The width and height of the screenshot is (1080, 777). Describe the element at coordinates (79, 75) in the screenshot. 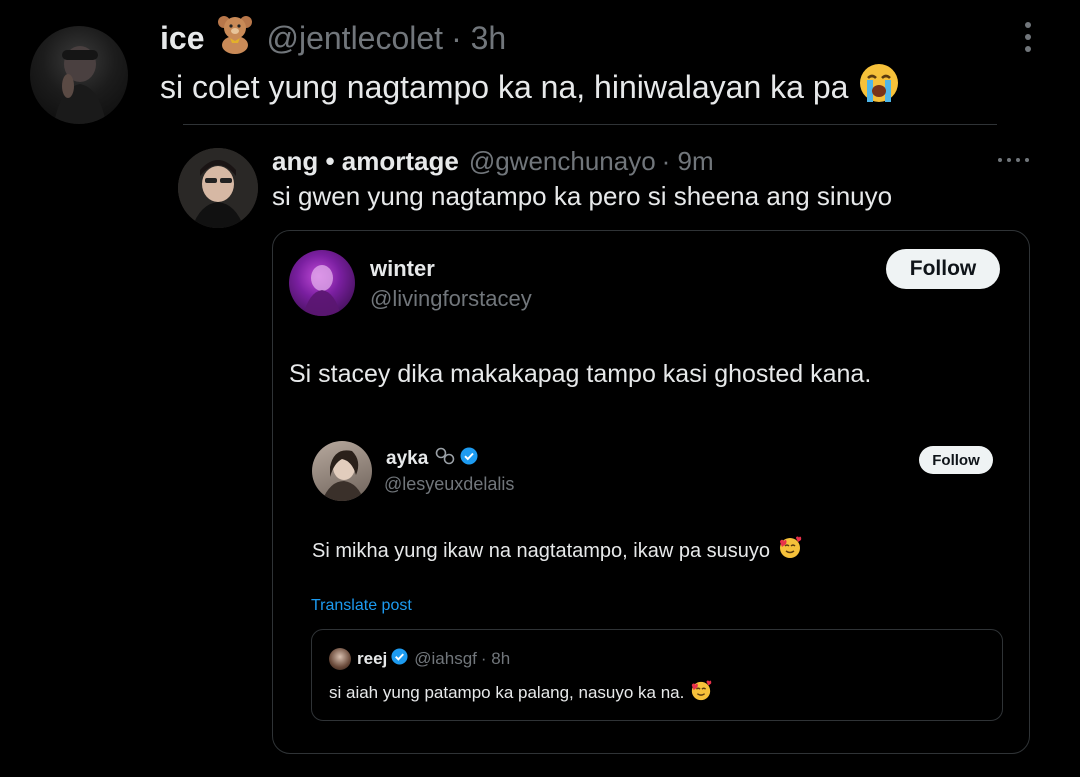

I see `avatar-ice` at that location.